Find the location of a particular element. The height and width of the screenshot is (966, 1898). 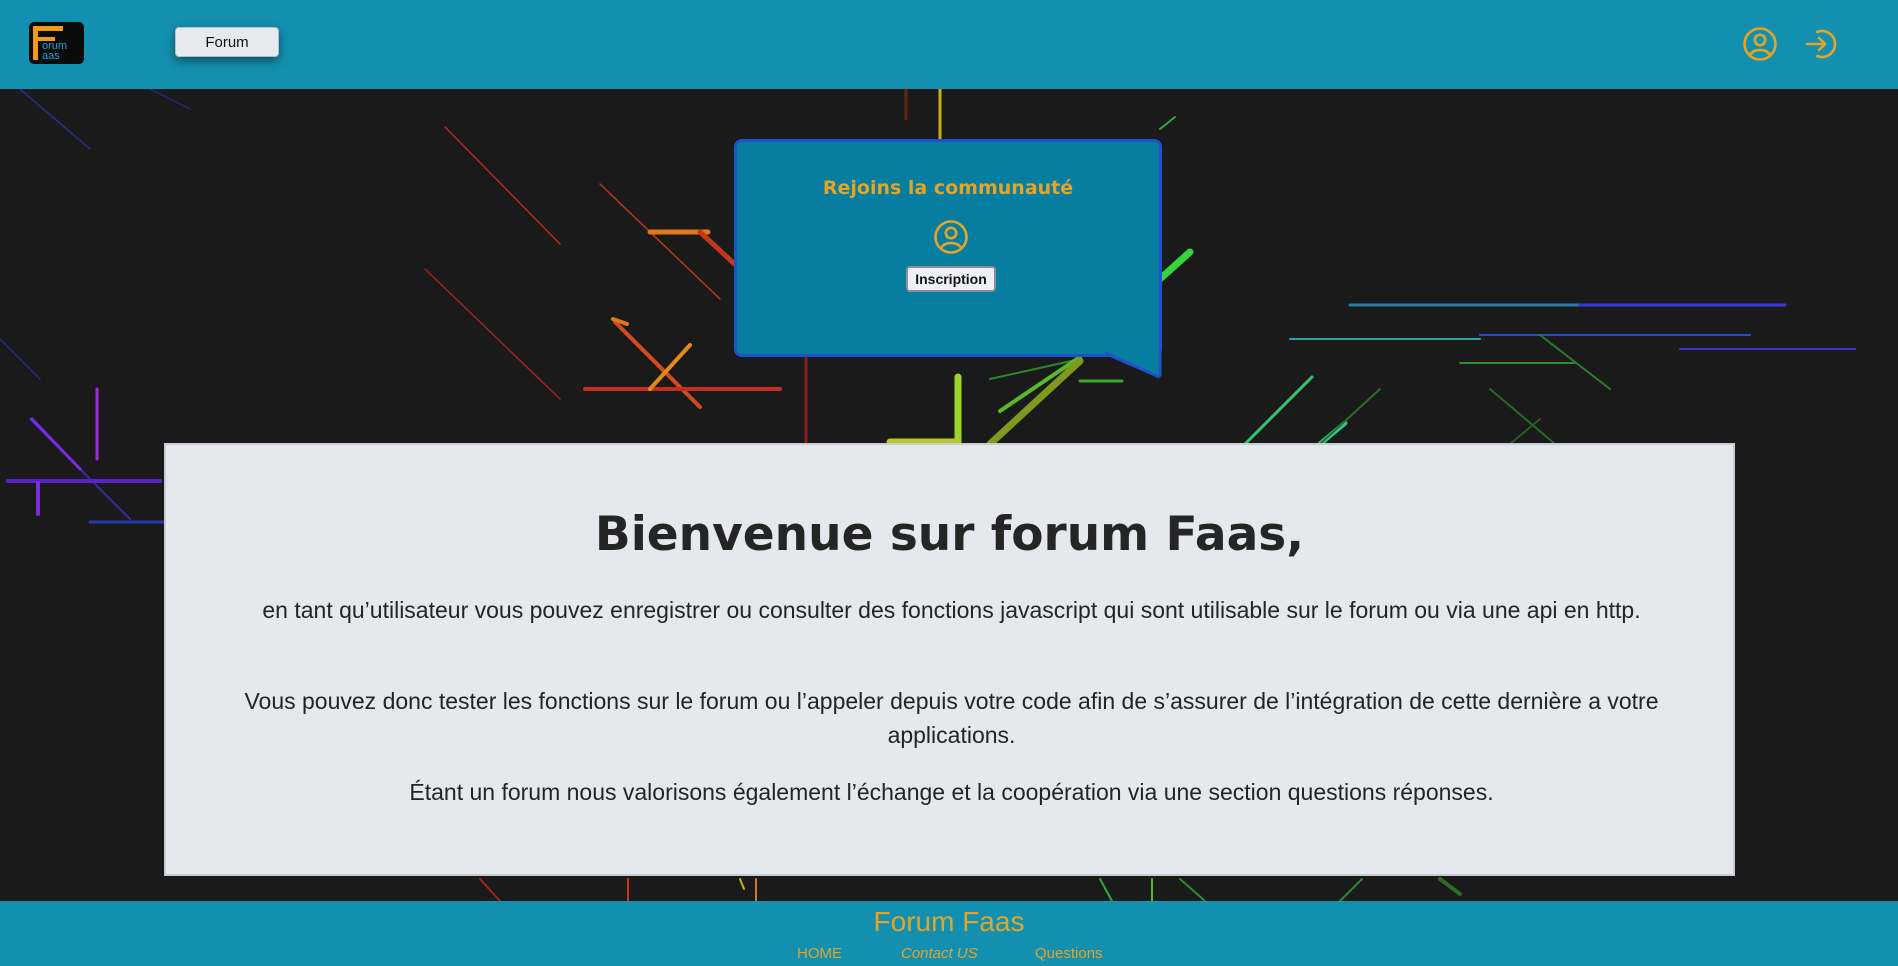

join-community-bubble: Rejoins la communauté Inscription is located at coordinates (948, 248).